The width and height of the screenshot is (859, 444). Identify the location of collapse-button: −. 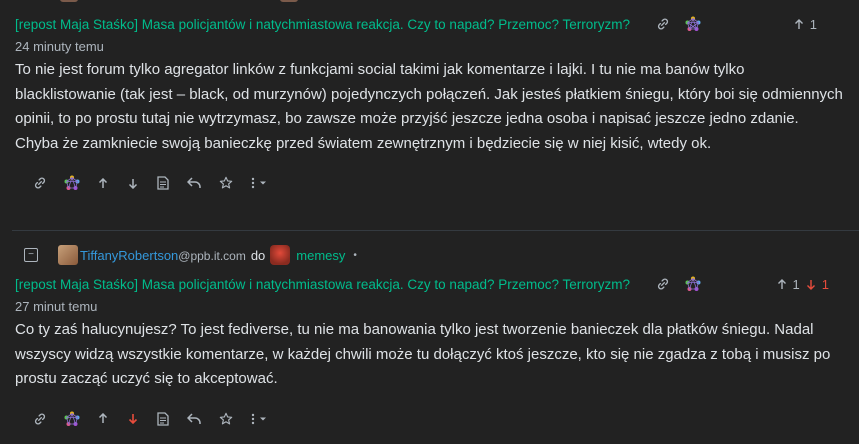
(31, 255).